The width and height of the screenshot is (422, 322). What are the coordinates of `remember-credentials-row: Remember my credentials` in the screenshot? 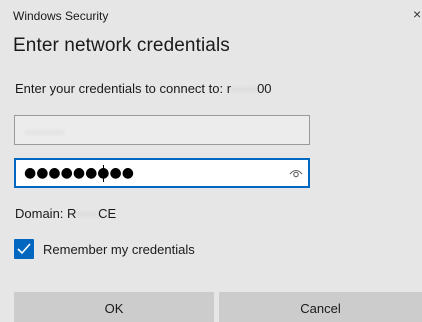 It's located at (104, 249).